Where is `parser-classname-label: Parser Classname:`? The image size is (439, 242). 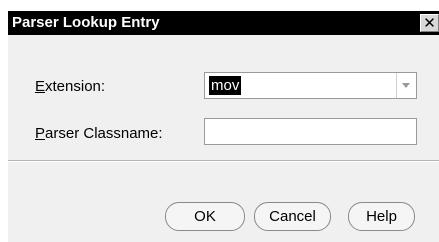
parser-classname-label: Parser Classname: is located at coordinates (99, 133).